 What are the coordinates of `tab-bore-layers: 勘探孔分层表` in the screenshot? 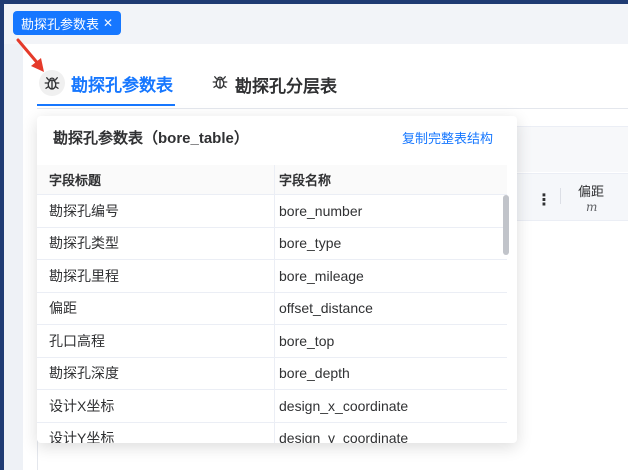 It's located at (274, 84).